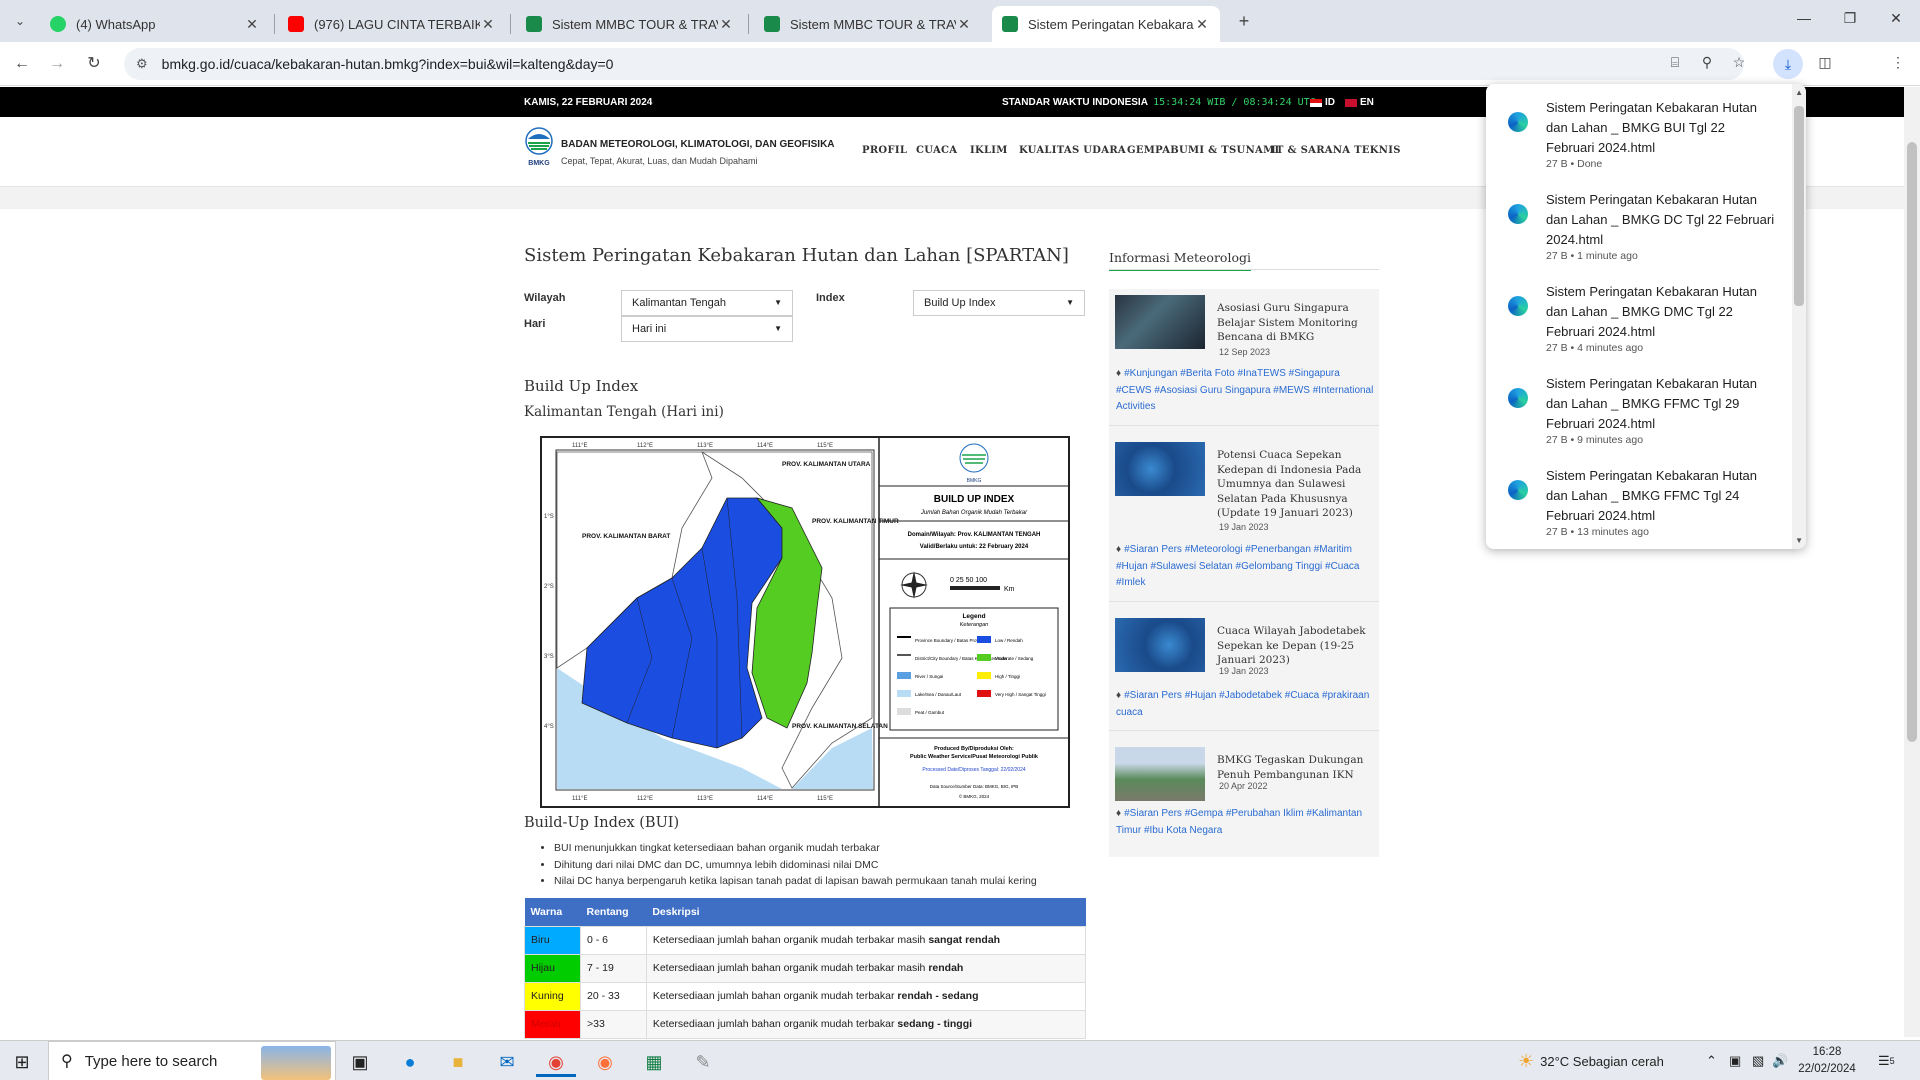  What do you see at coordinates (1111, 24) in the screenshot?
I see `tab-title: Sistem Peringatan Kebakaran H` at bounding box center [1111, 24].